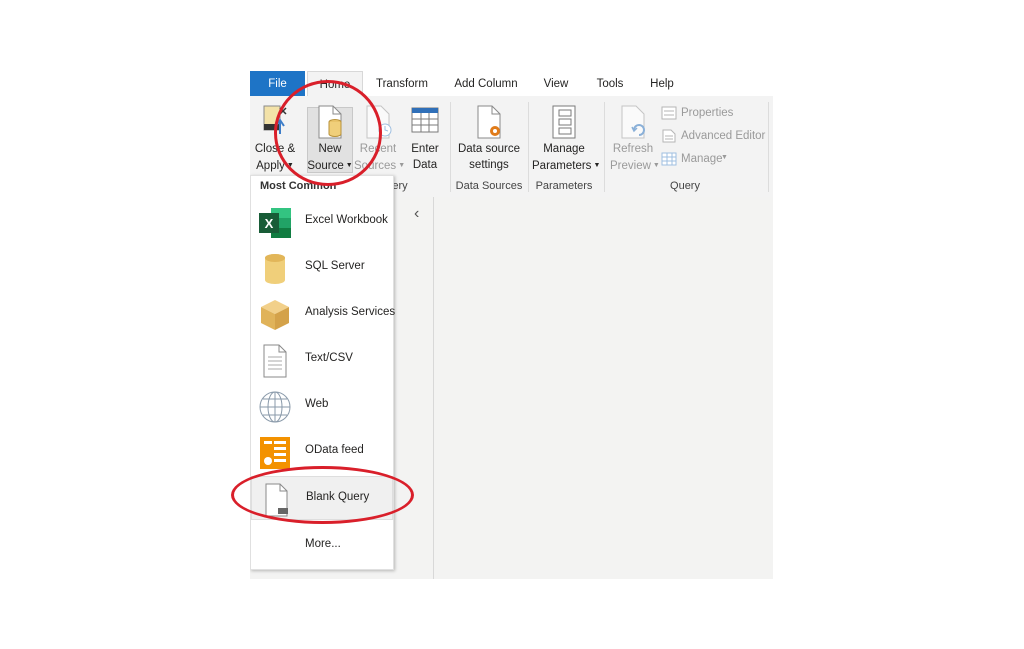 Image resolution: width=1024 pixels, height=649 pixels. What do you see at coordinates (488, 149) in the screenshot?
I see `data-source-settings-label-1: Data source` at bounding box center [488, 149].